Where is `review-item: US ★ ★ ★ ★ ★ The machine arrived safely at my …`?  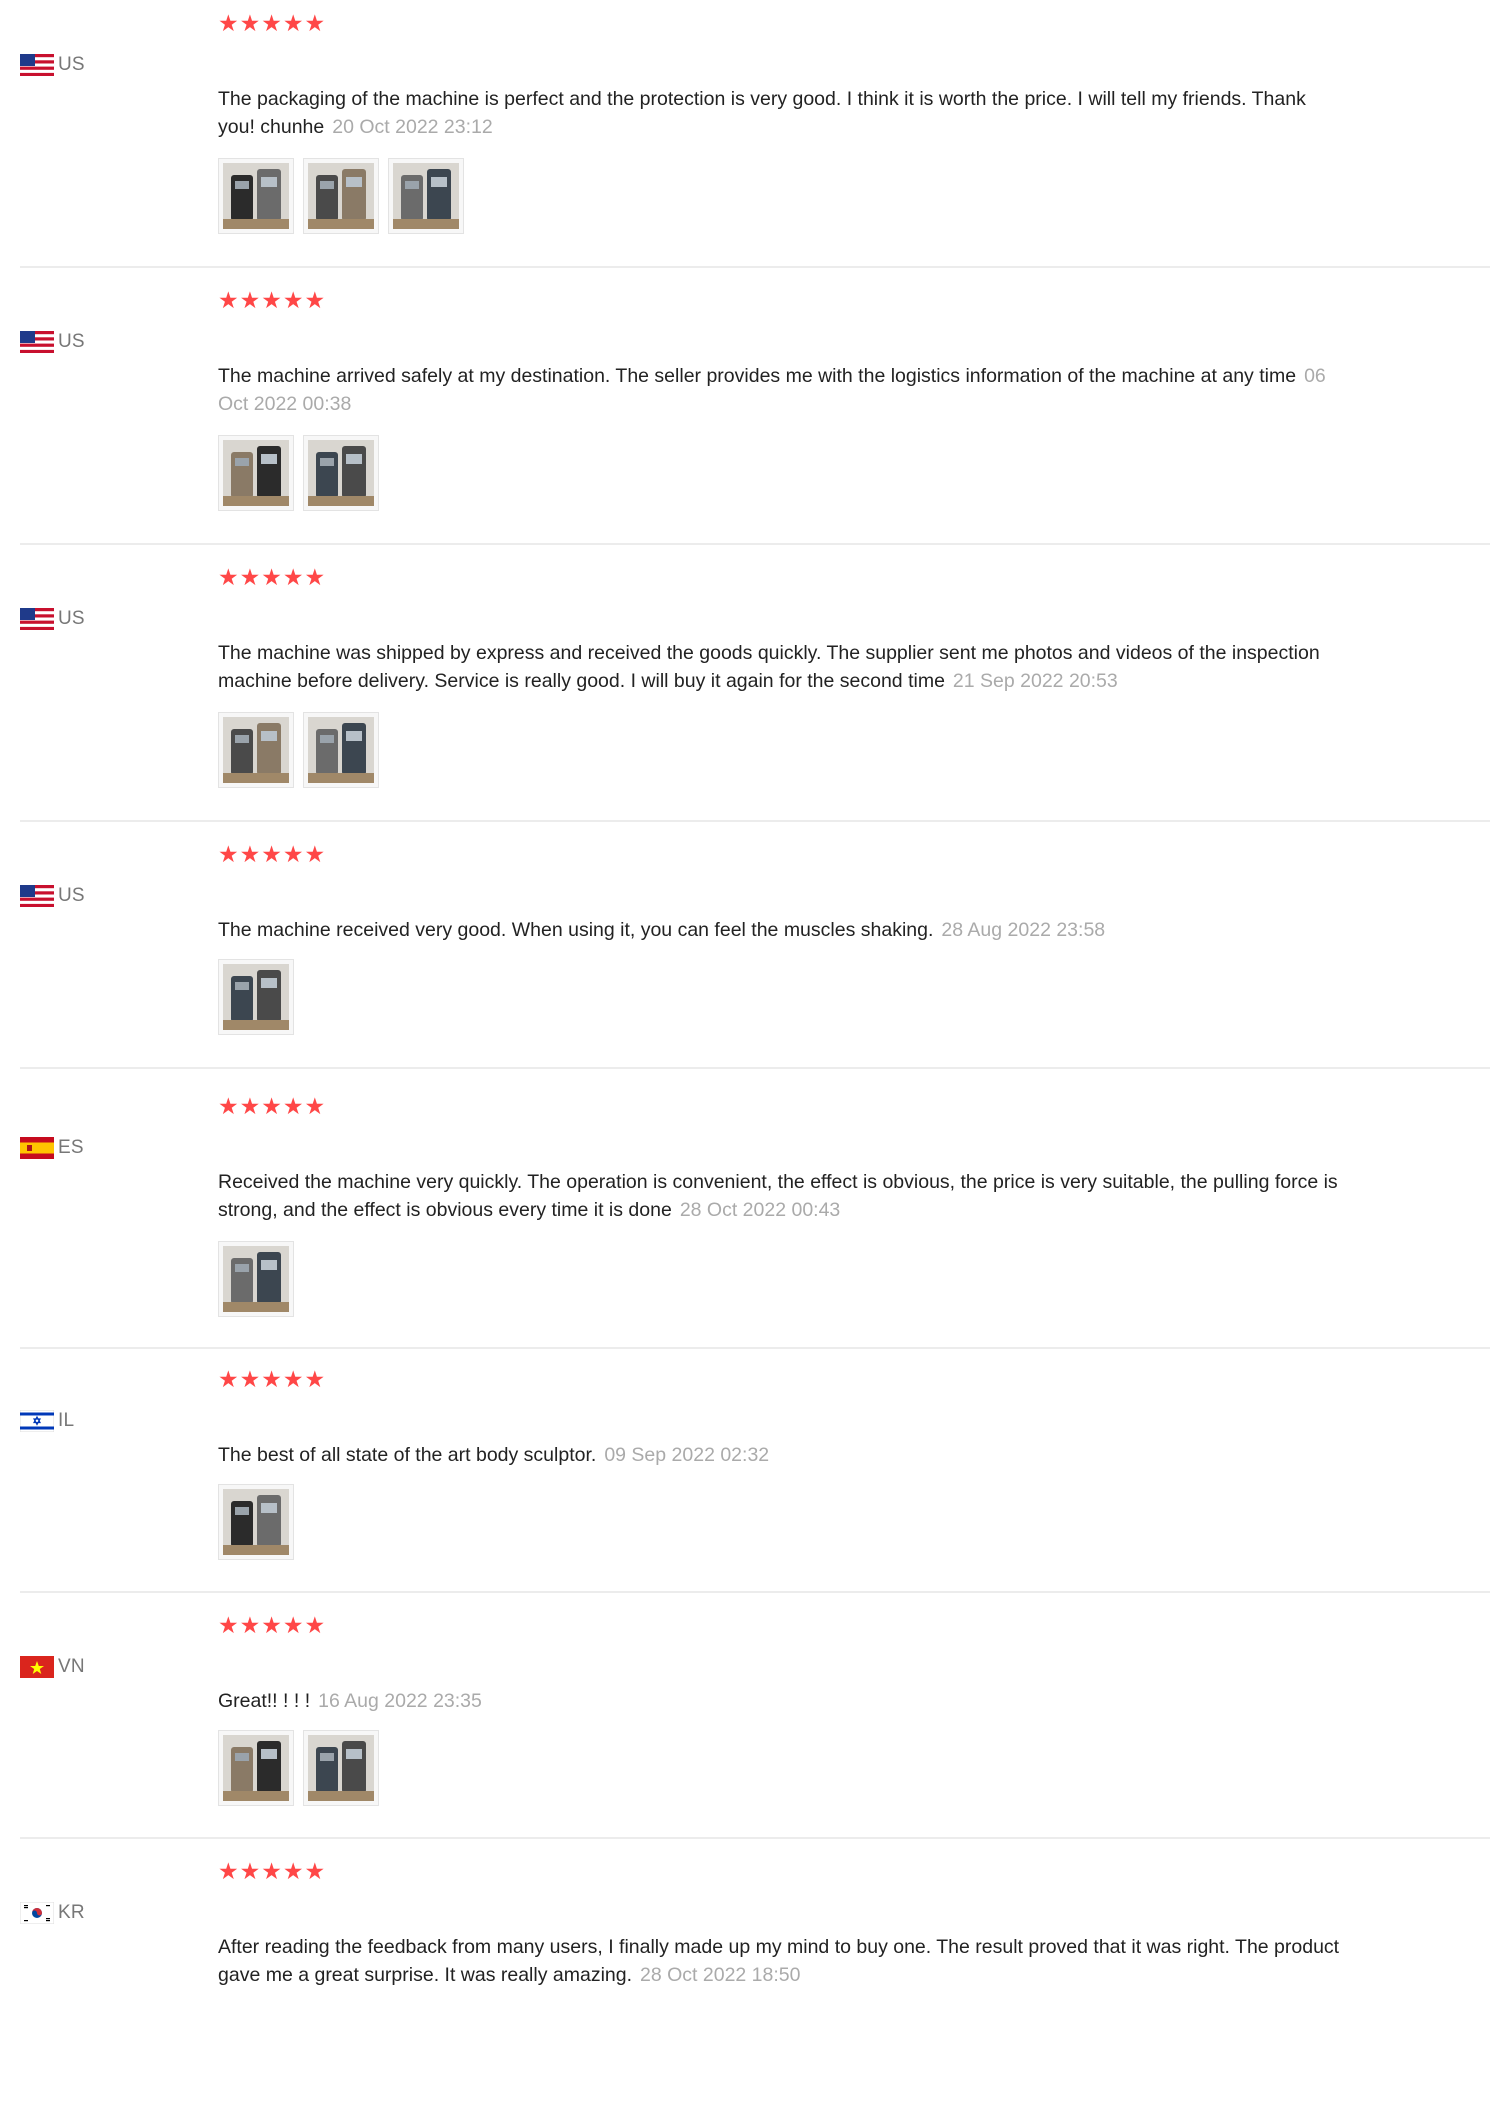
review-item: US ★ ★ ★ ★ ★ The machine arrived safely at my … is located at coordinates (755, 412).